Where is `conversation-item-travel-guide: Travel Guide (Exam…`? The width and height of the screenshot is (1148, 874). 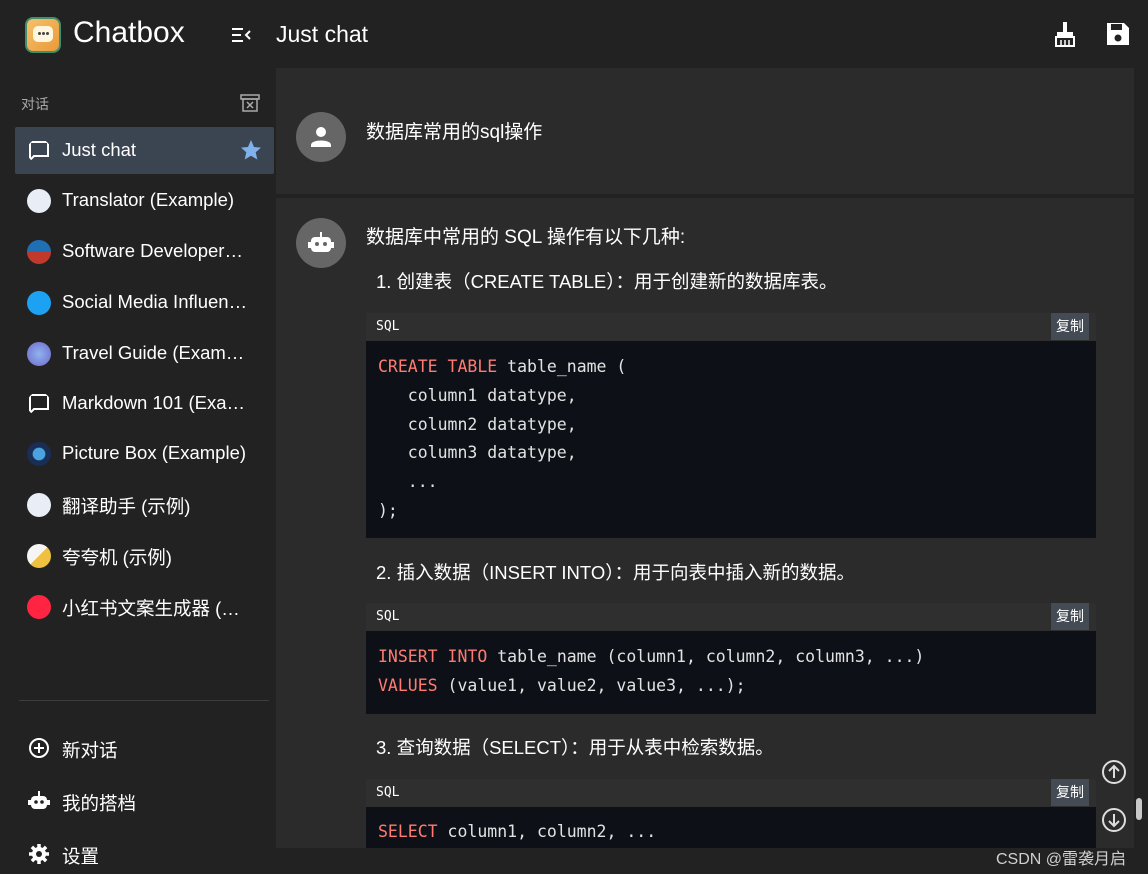 conversation-item-travel-guide: Travel Guide (Exam… is located at coordinates (144, 353).